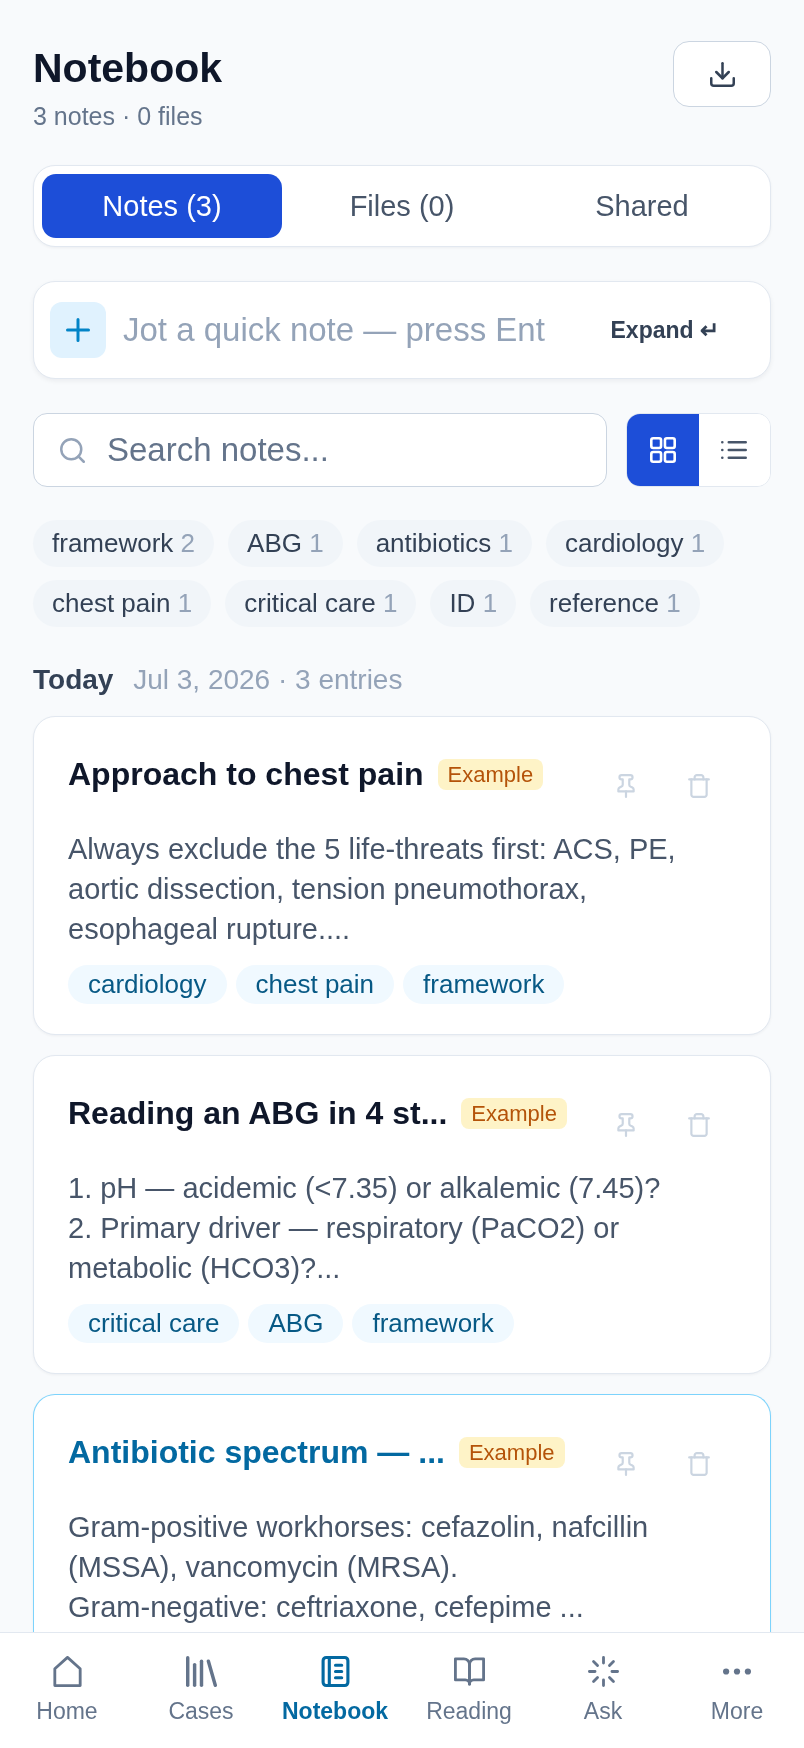 This screenshot has width=804, height=1748. What do you see at coordinates (118, 116) in the screenshot?
I see `page-subtitle: 3 notes · 0 files` at bounding box center [118, 116].